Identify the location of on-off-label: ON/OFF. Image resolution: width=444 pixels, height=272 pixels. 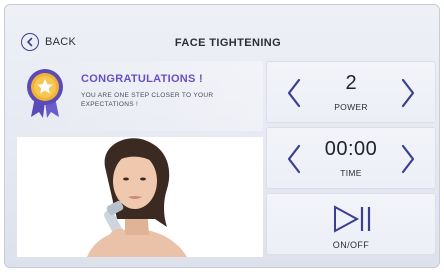
(351, 245).